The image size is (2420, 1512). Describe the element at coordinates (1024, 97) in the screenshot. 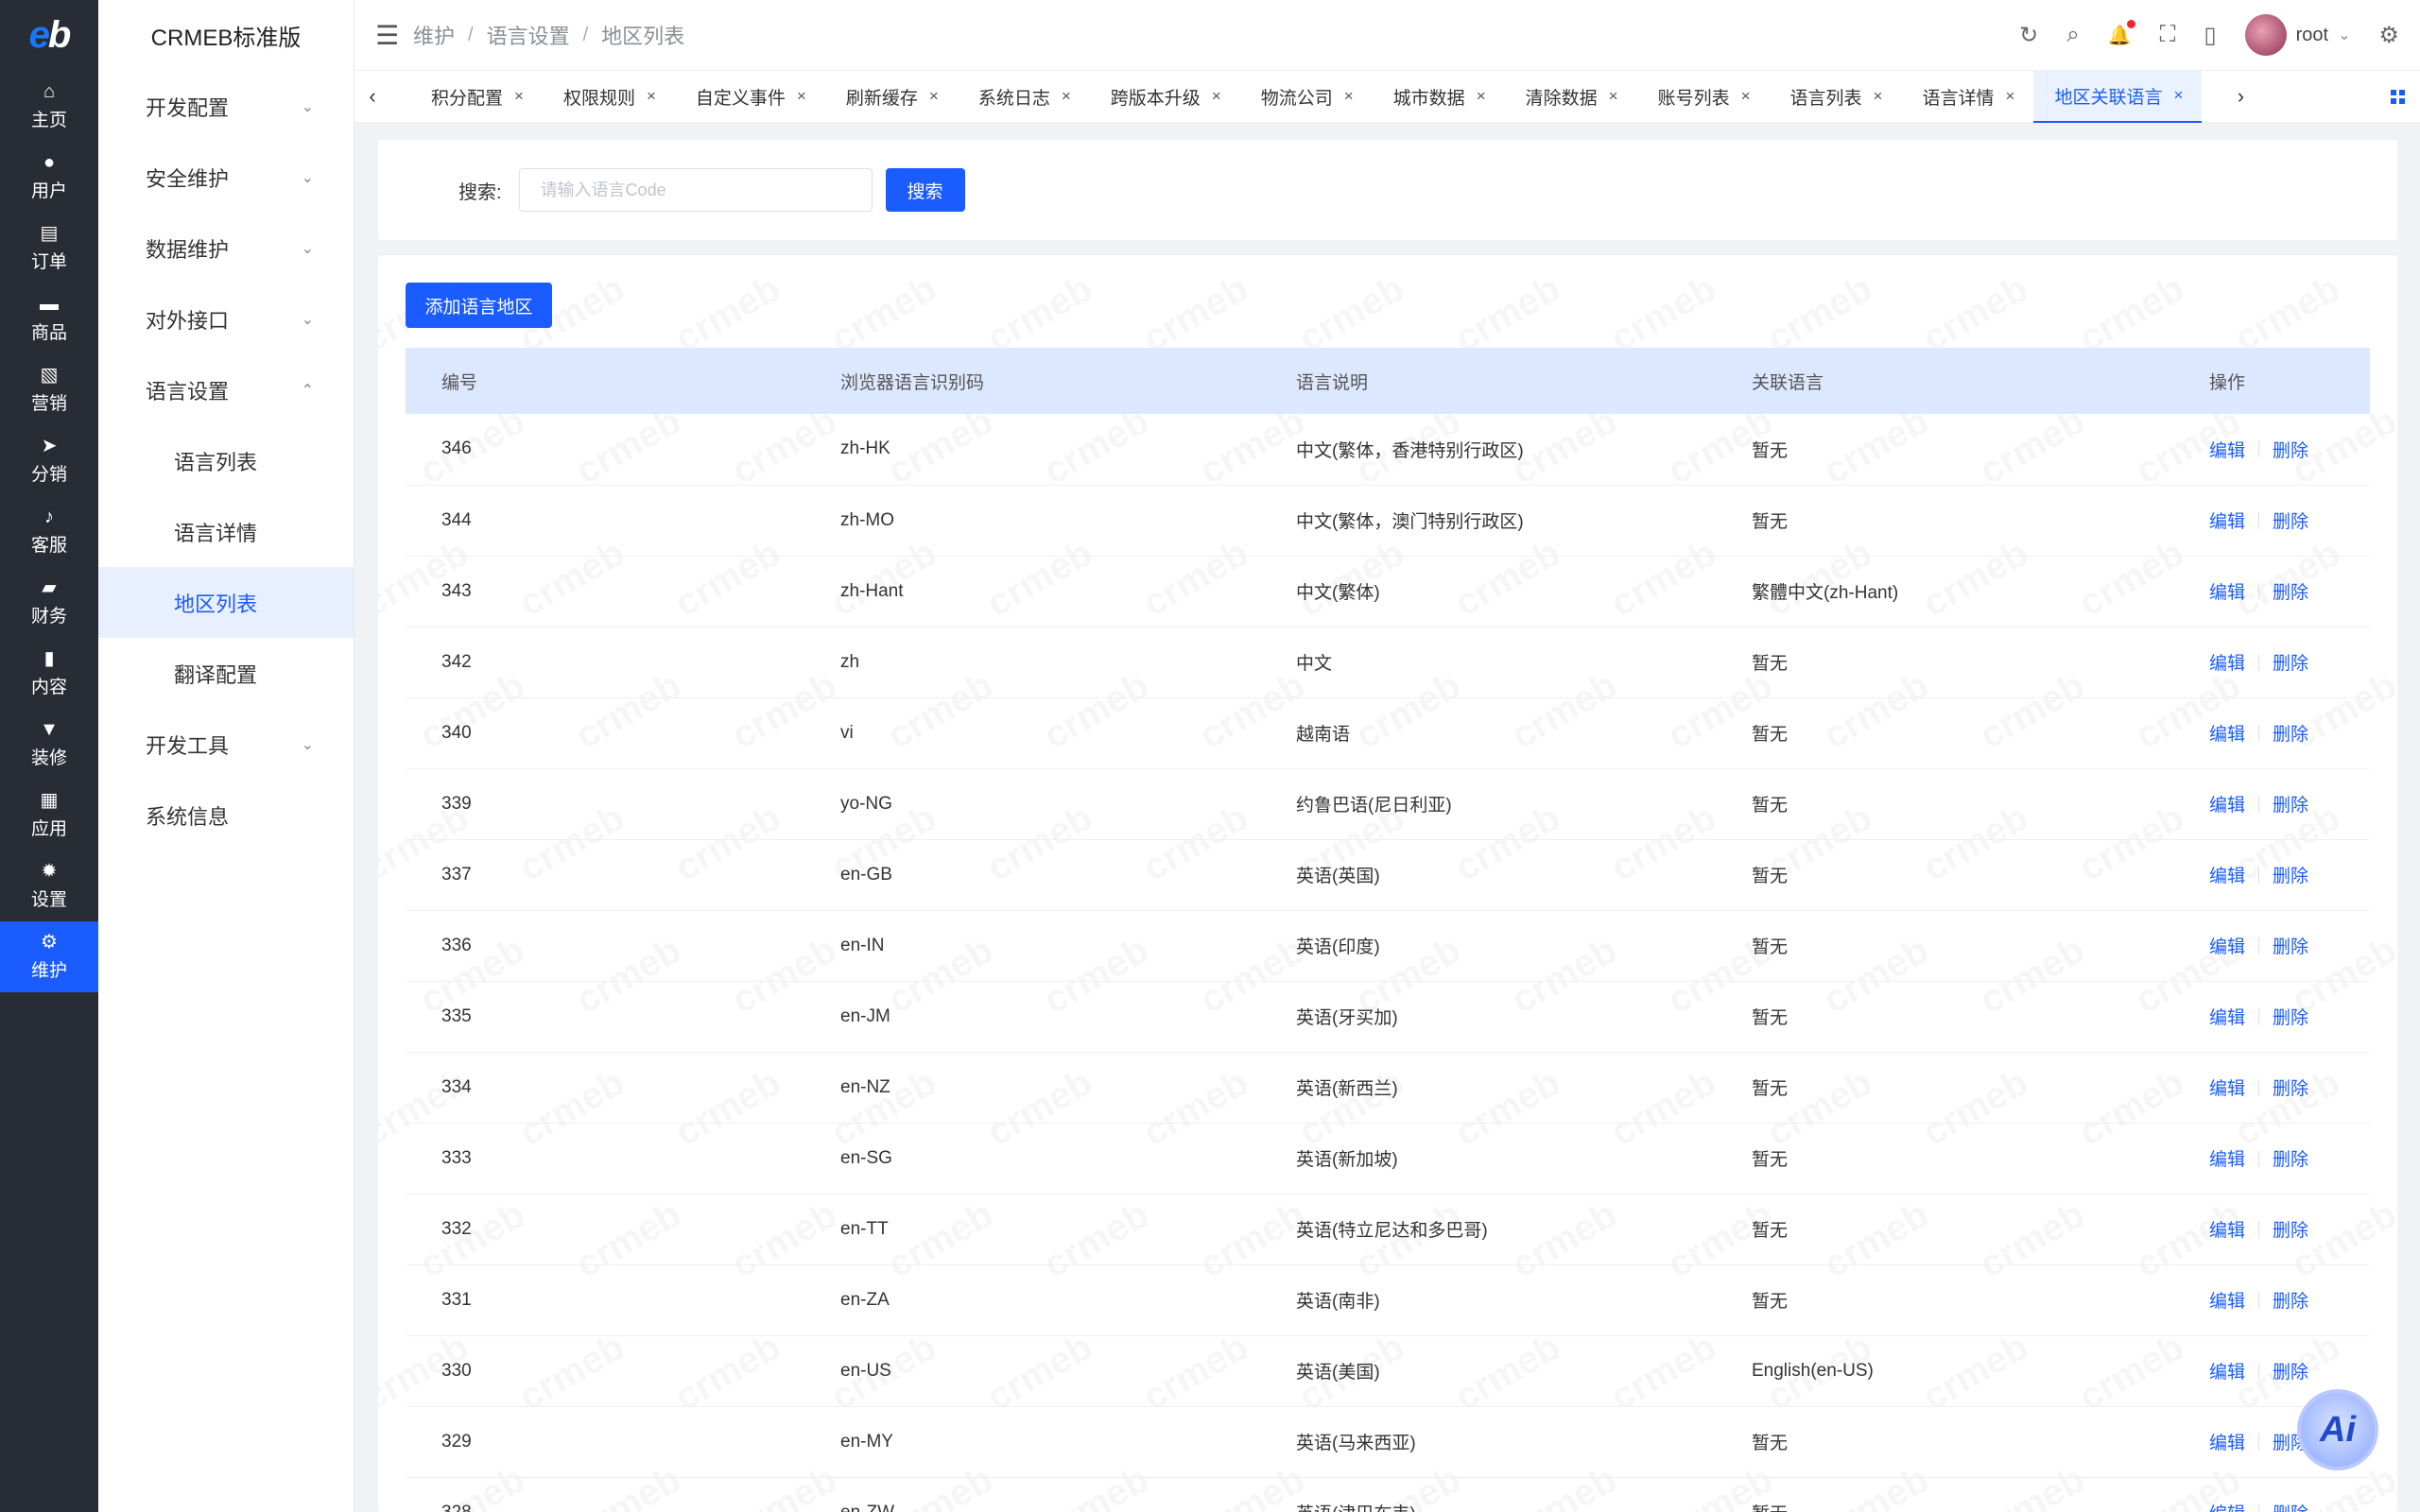

I see `tab-item: 系统日志 ×` at that location.